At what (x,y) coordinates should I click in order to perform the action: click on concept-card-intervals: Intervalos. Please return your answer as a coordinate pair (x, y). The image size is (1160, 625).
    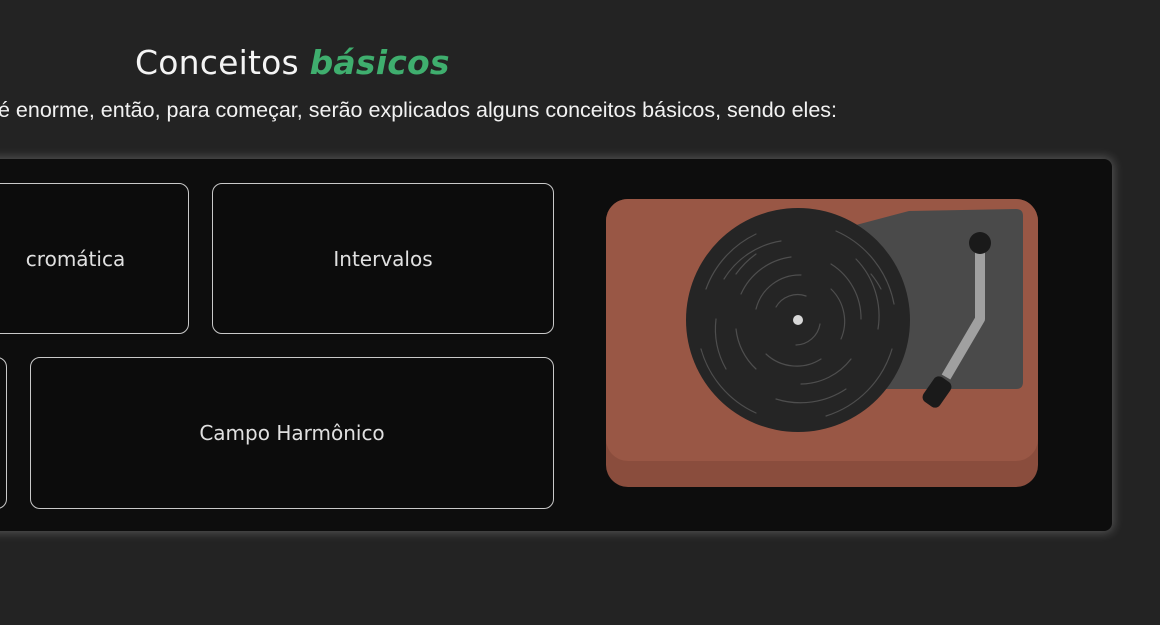
    Looking at the image, I should click on (383, 258).